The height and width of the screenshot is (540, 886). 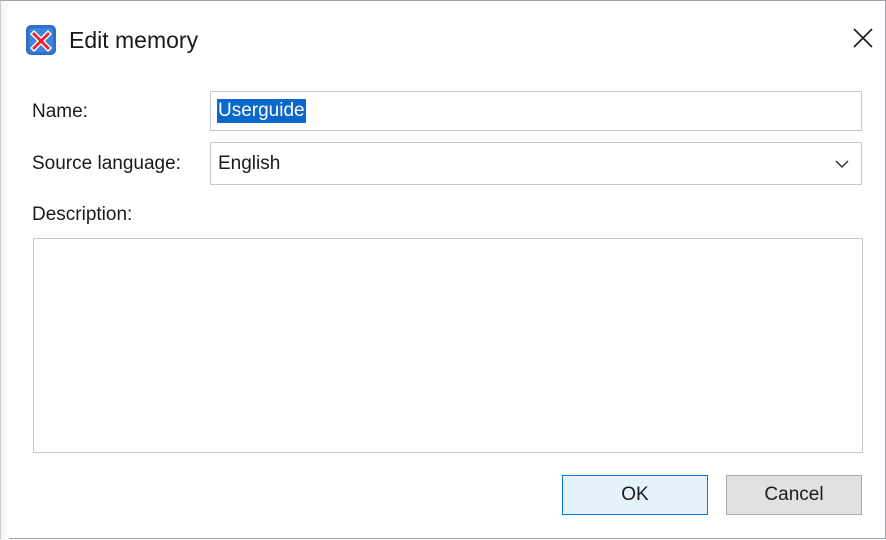 I want to click on source-language-value: English, so click(x=249, y=163).